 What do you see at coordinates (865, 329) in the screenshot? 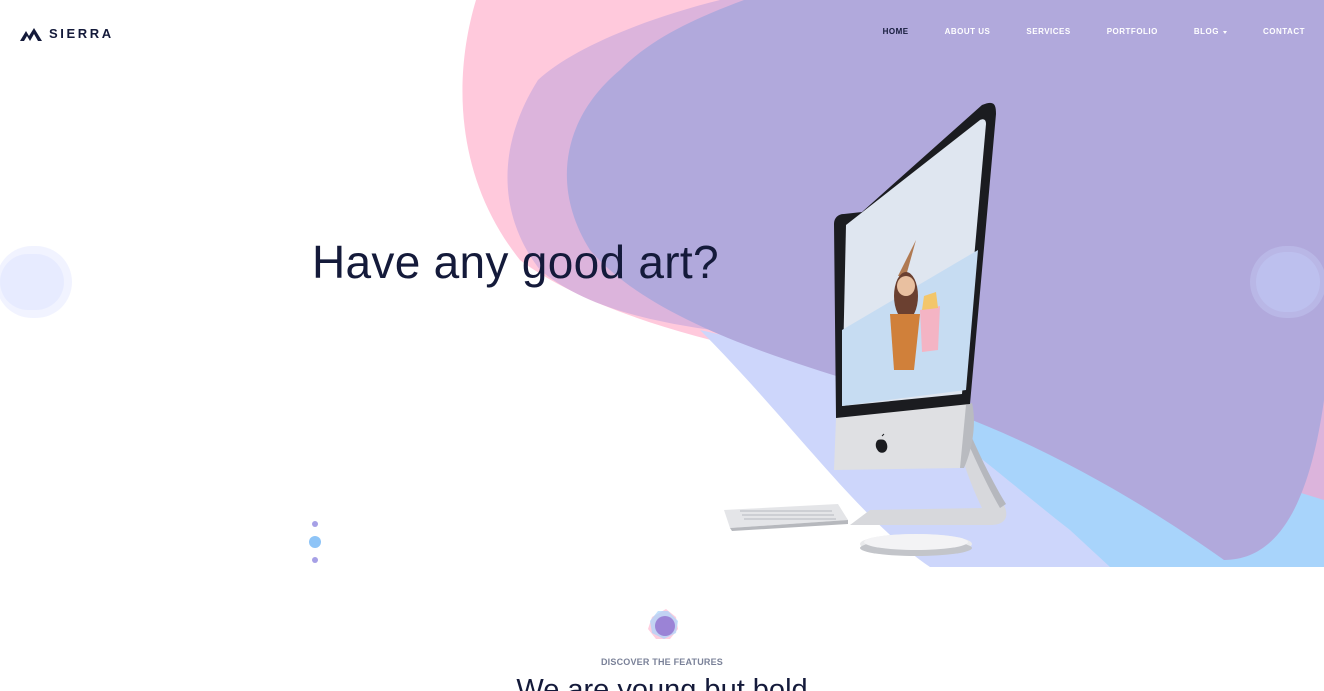
I see `imac-illustration` at bounding box center [865, 329].